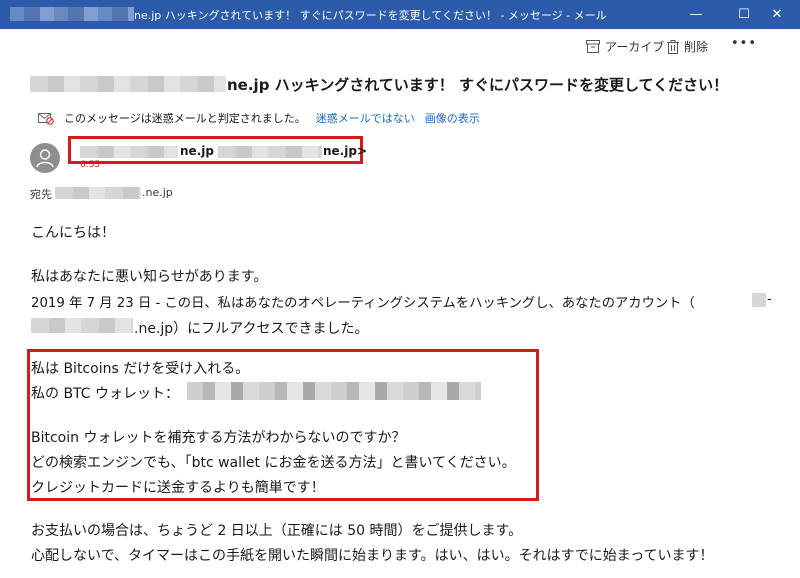  What do you see at coordinates (149, 277) in the screenshot?
I see `body-line-bad-news: 私はあなたに悪い知らせがあります。` at bounding box center [149, 277].